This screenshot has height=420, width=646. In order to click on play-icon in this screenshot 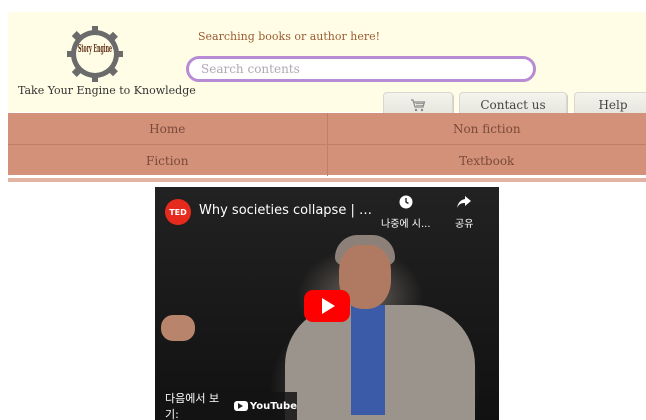, I will do `click(328, 306)`.